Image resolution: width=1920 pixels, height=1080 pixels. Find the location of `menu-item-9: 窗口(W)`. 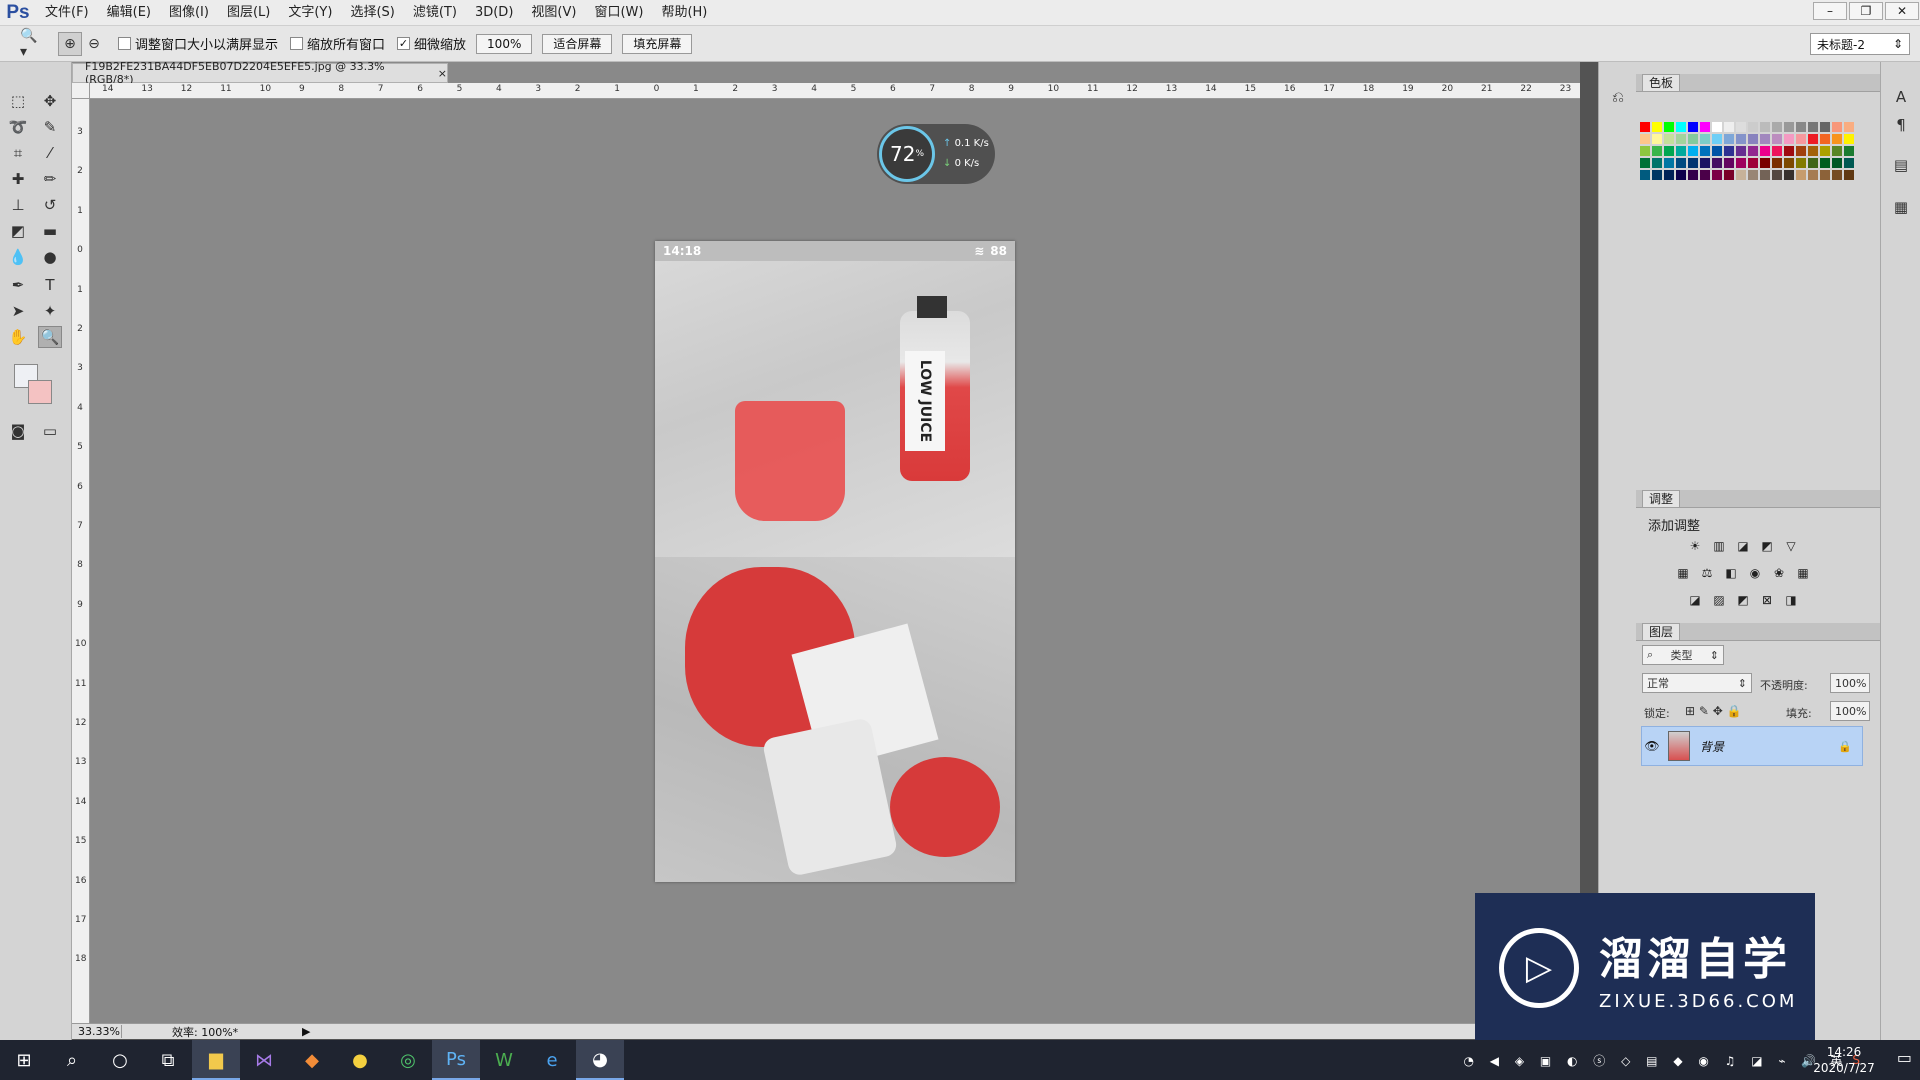

menu-item-9: 窗口(W) is located at coordinates (618, 13).